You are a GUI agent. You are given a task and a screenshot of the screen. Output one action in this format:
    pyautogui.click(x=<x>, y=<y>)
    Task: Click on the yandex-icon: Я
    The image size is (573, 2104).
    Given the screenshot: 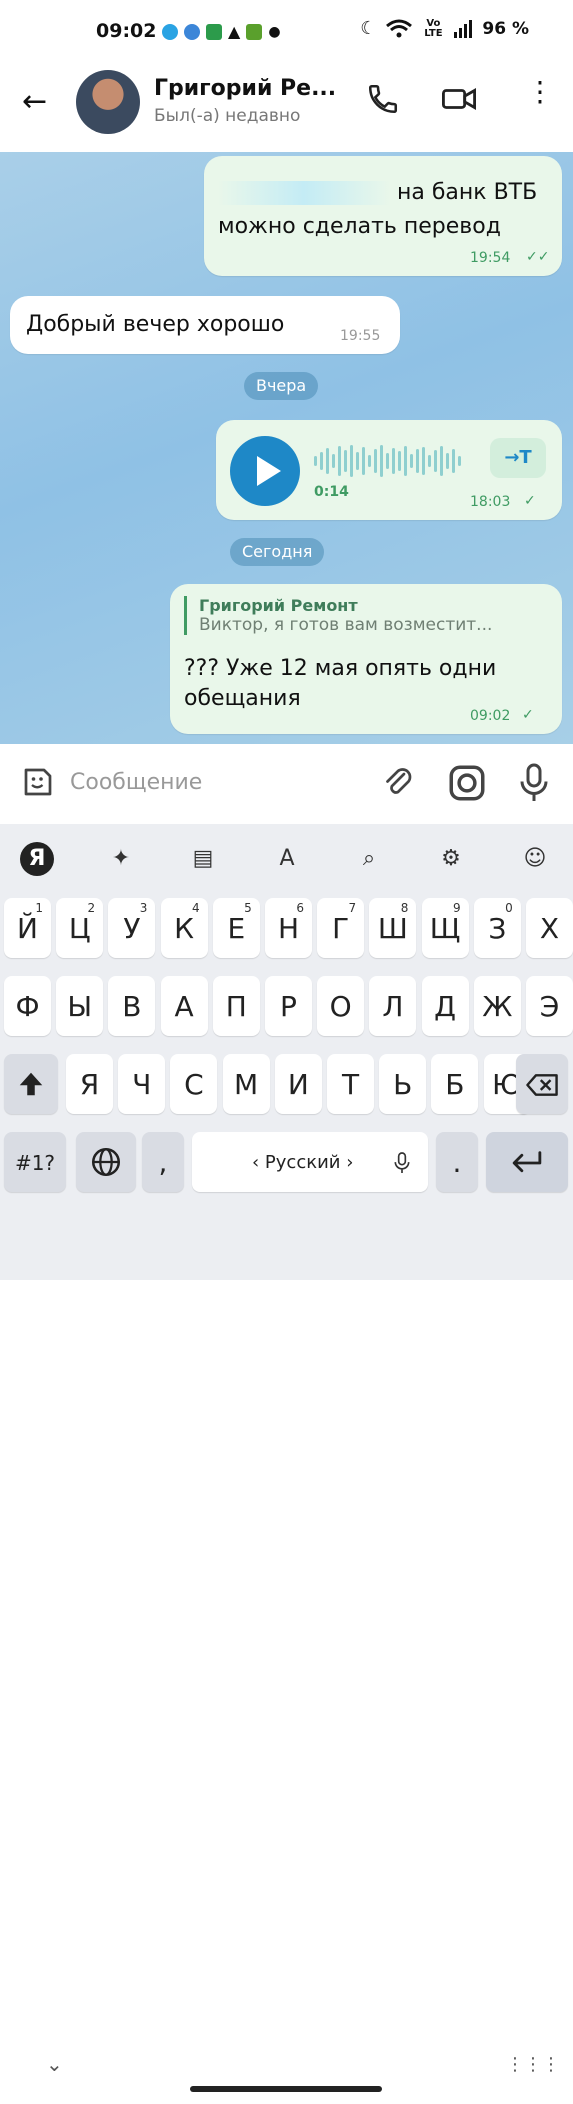 What is the action you would take?
    pyautogui.click(x=37, y=859)
    